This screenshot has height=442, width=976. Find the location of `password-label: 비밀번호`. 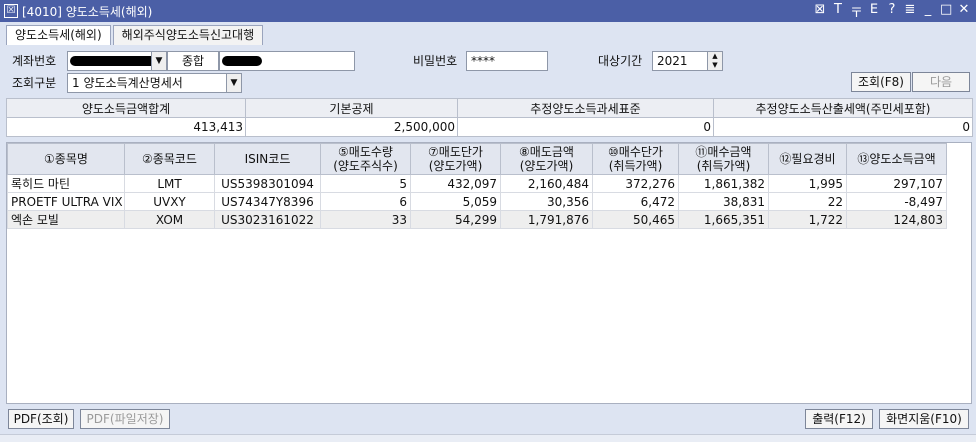

password-label: 비밀번호 is located at coordinates (435, 61).